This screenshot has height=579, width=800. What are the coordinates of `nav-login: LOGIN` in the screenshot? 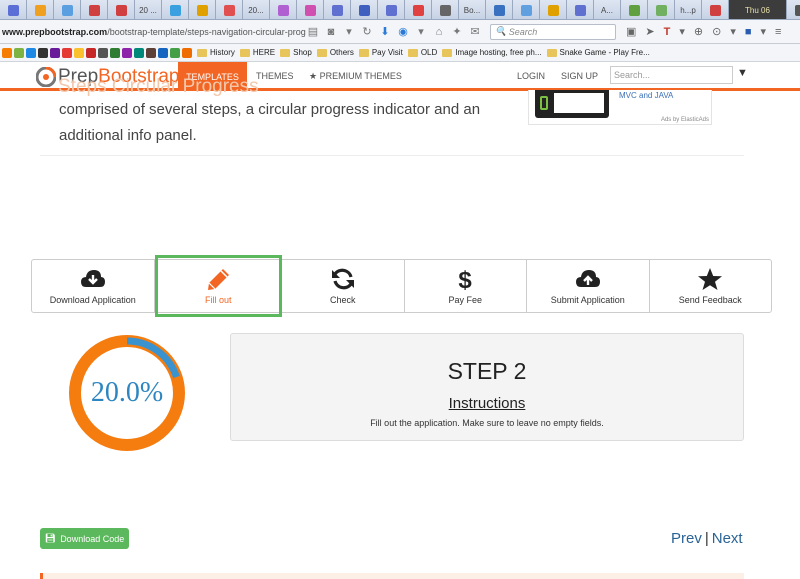 It's located at (531, 76).